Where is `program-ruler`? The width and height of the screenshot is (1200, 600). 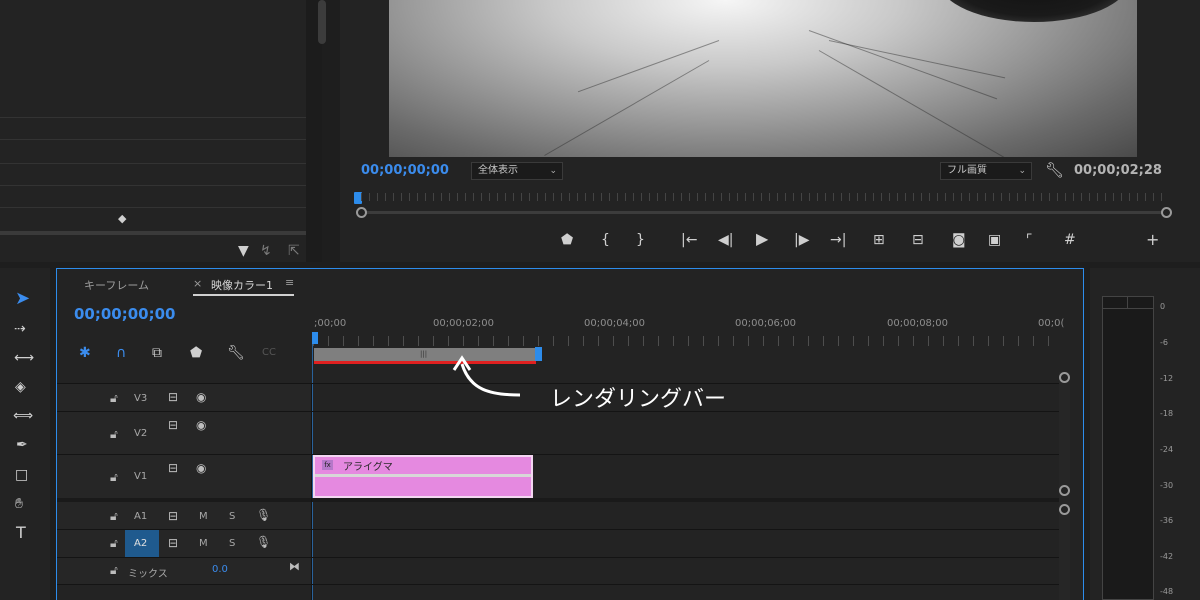
program-ruler is located at coordinates (764, 197).